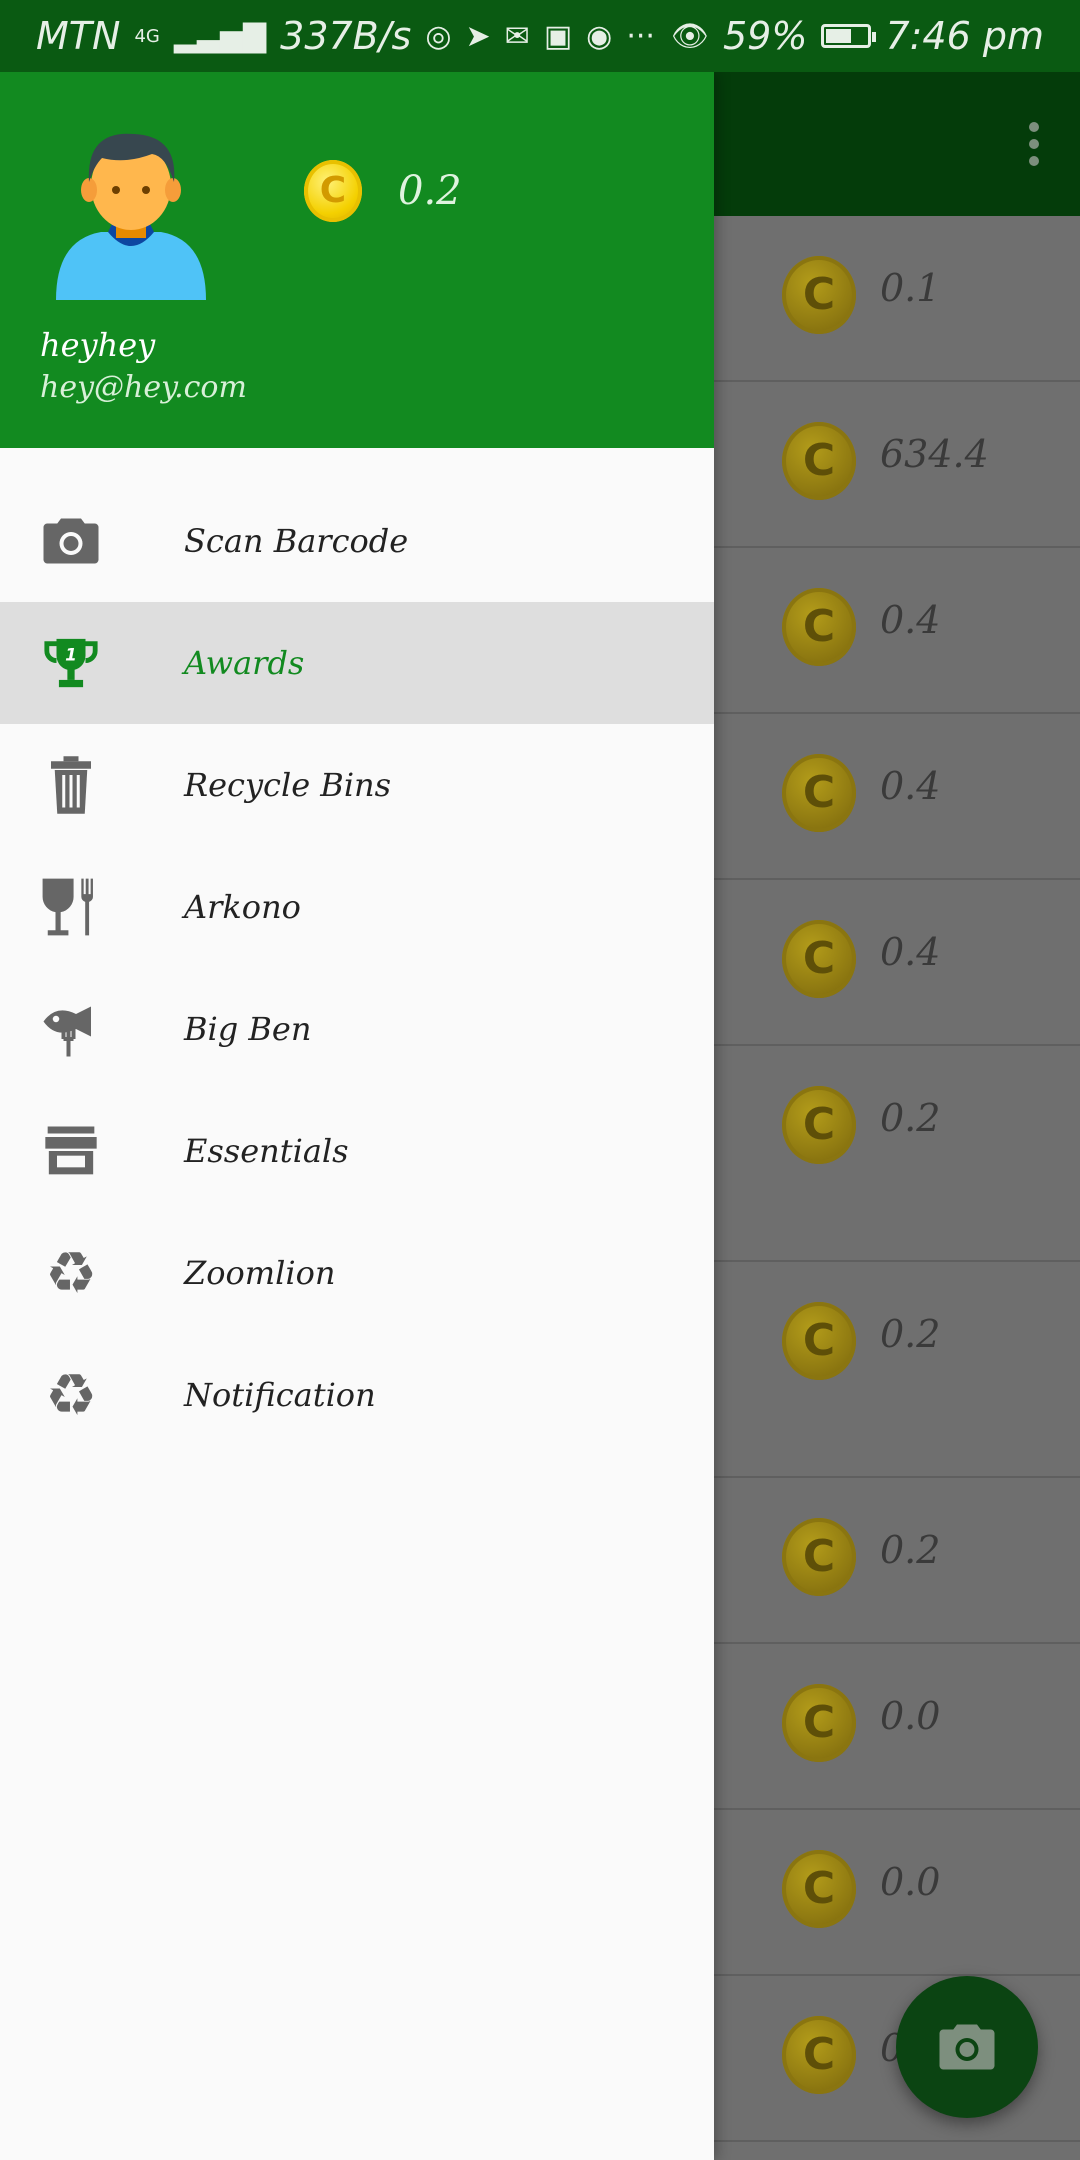 Image resolution: width=1080 pixels, height=2160 pixels. What do you see at coordinates (640, 36) in the screenshot?
I see `more-notifications-icon: ···` at bounding box center [640, 36].